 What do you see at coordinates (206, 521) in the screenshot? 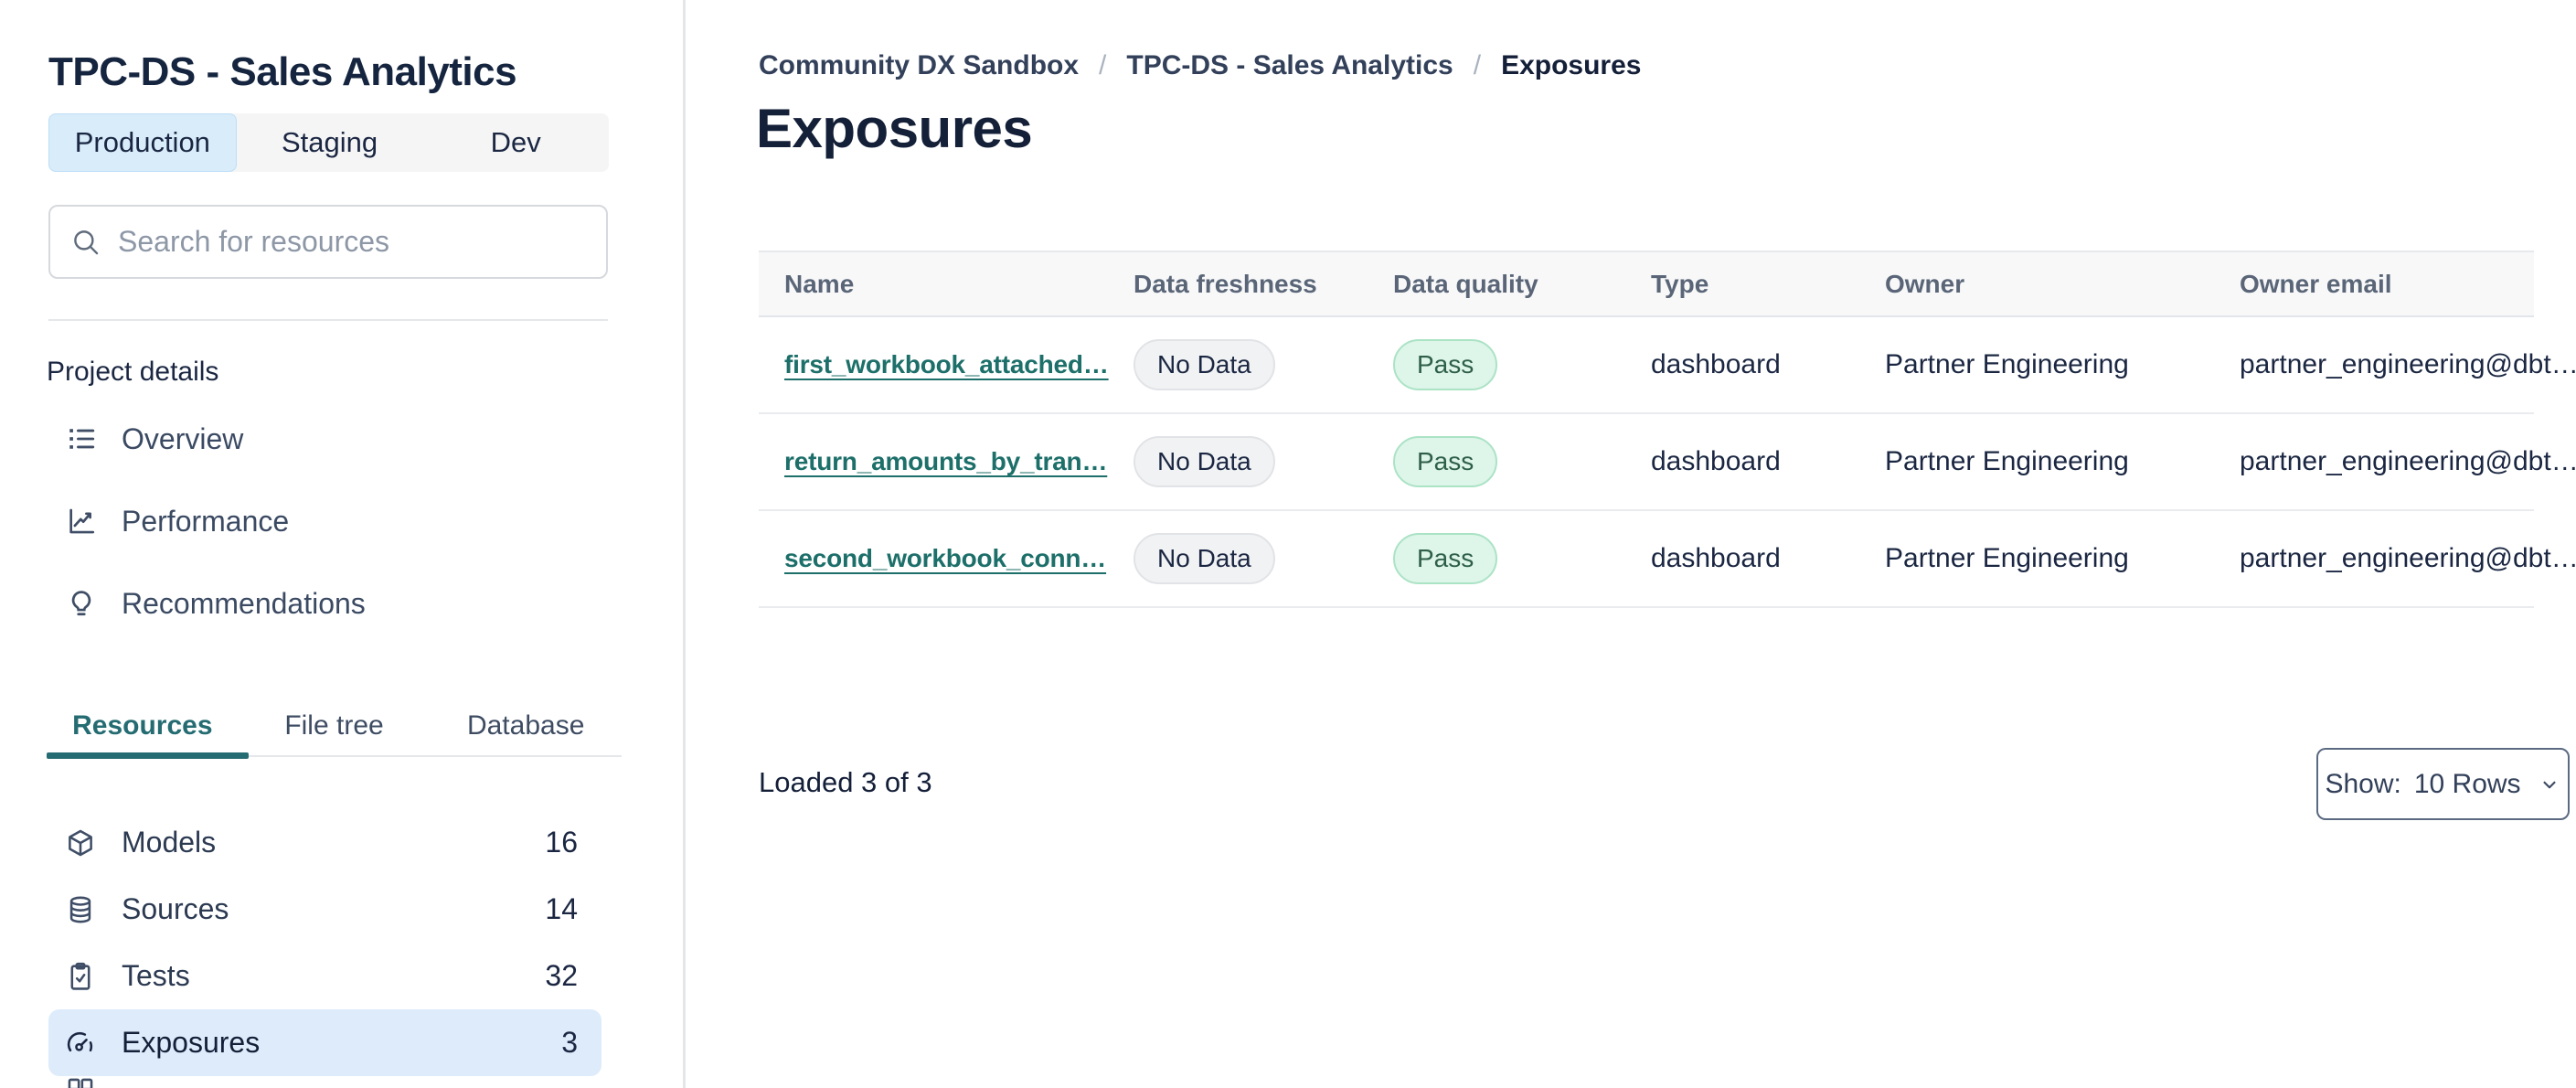
I see `nav-label: Performance` at bounding box center [206, 521].